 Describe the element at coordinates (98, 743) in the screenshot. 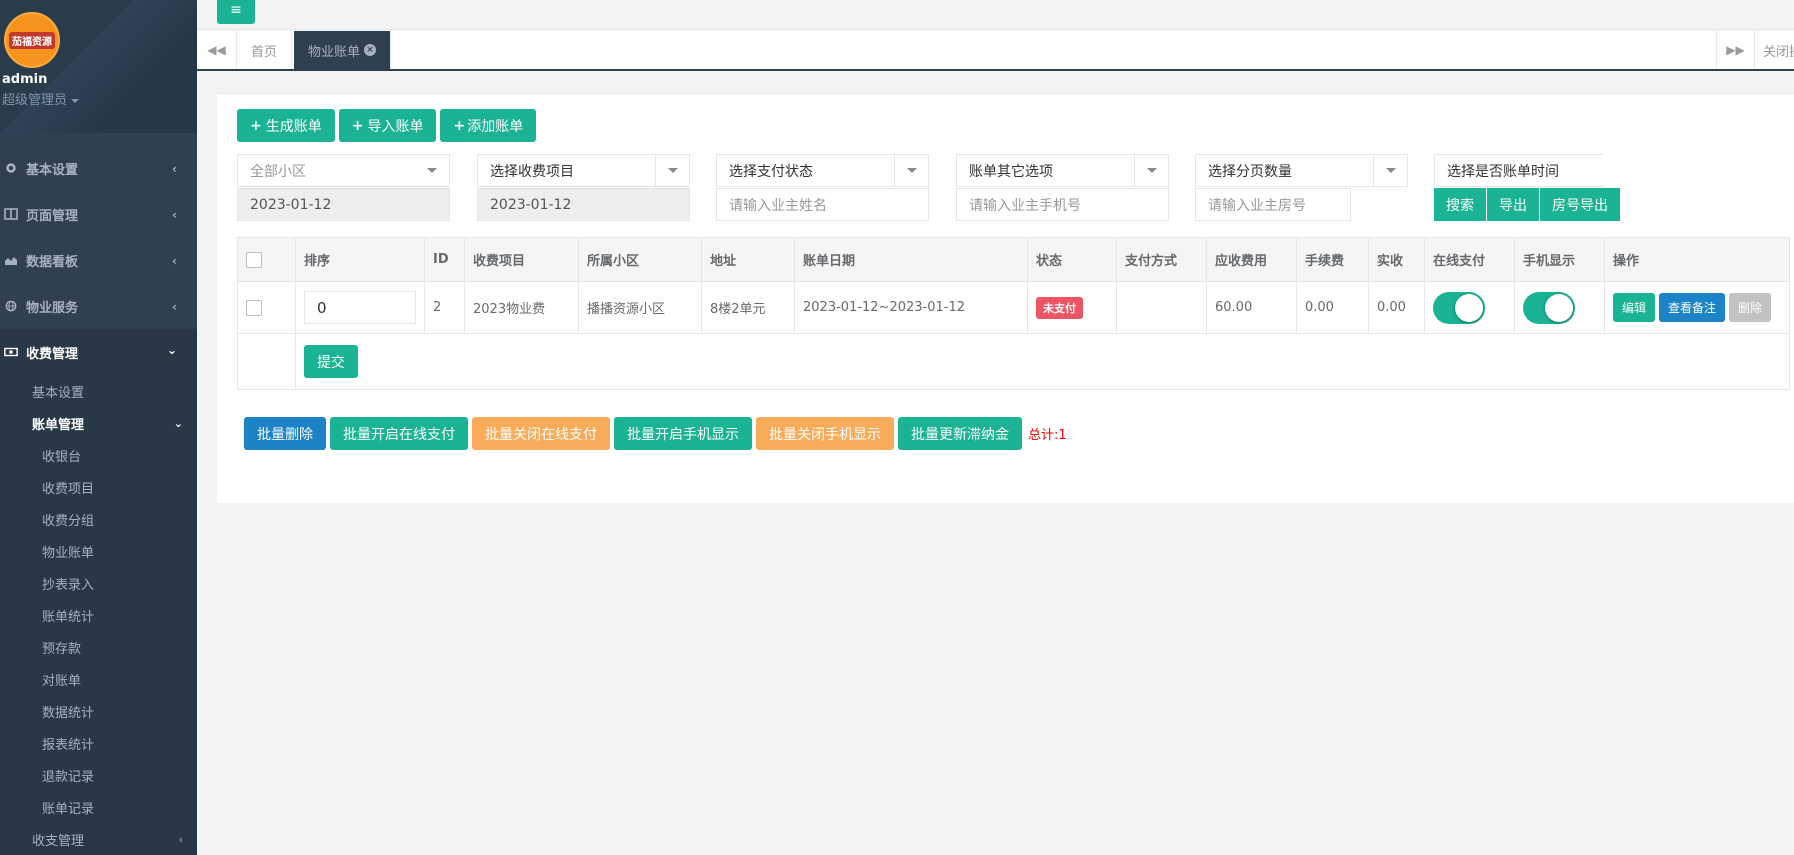

I see `sidebar-leaf-report-stats: 报表统计` at that location.